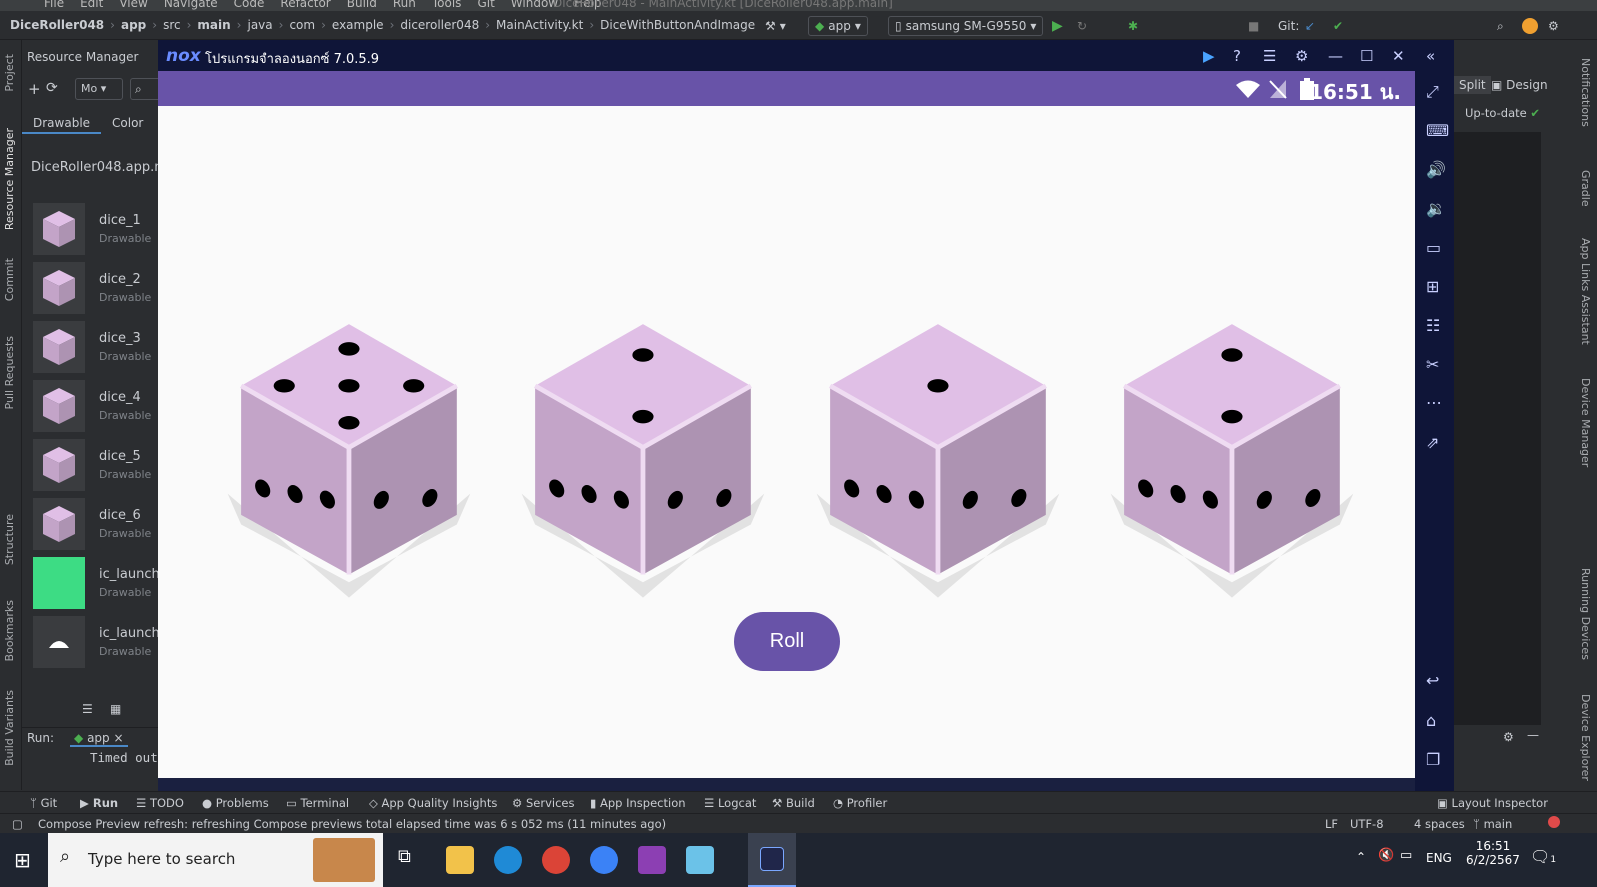  I want to click on menu-item-view: View, so click(133, 5).